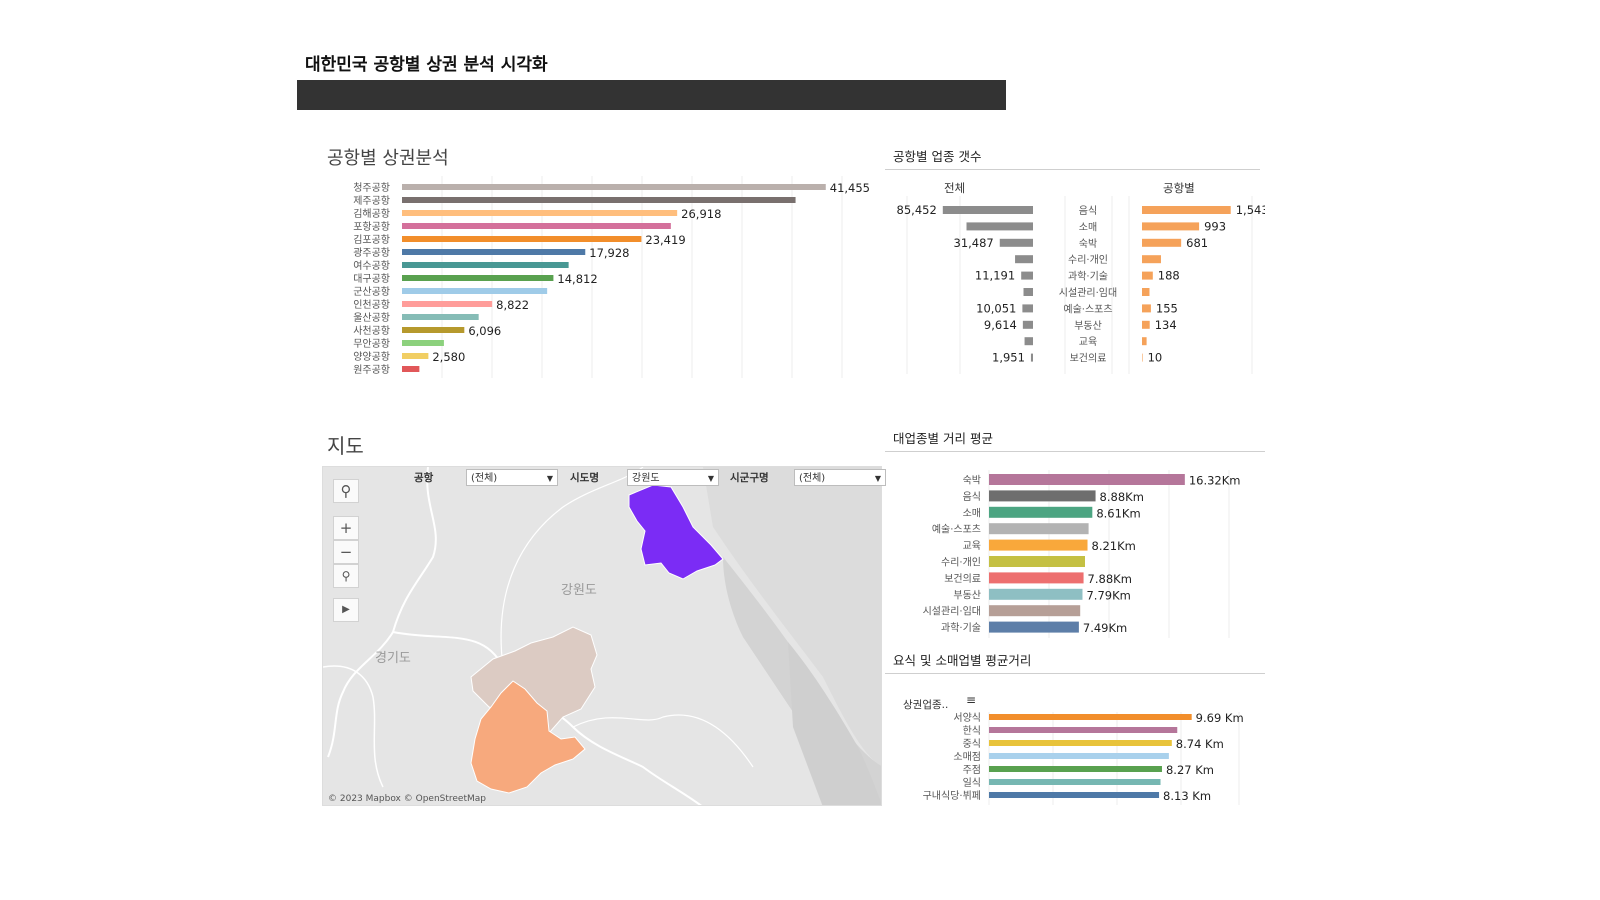  Describe the element at coordinates (407, 799) in the screenshot. I see `map-attribution: © 2023 Mapbox © OpenStreetMap` at that location.